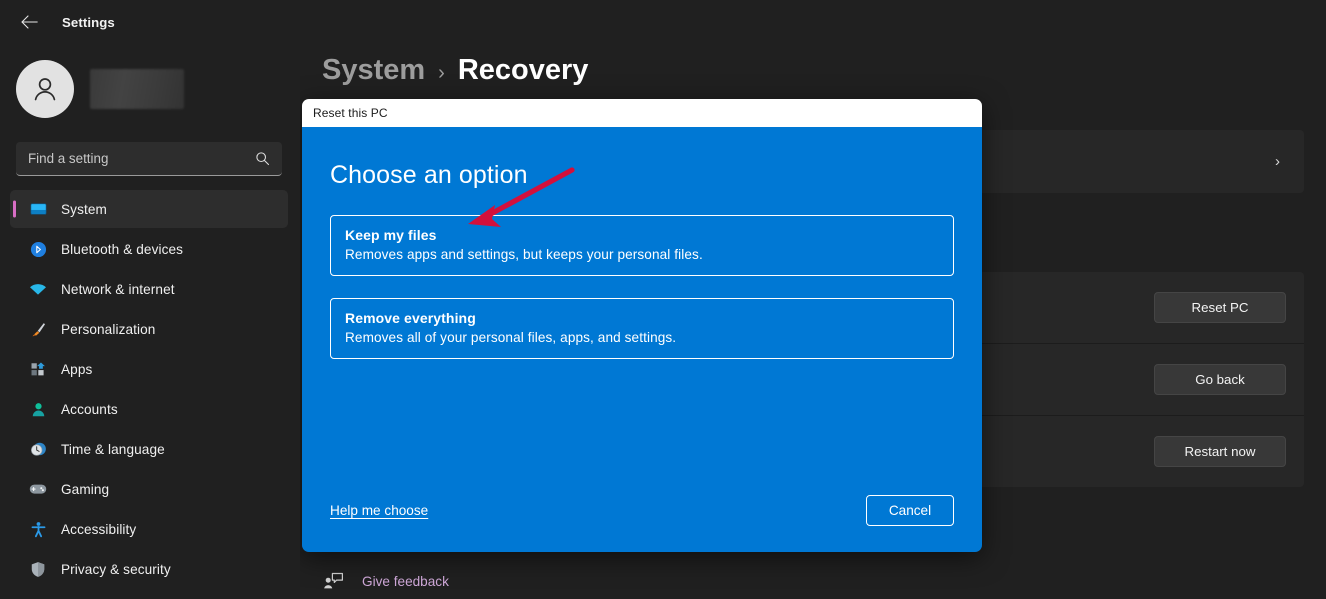  Describe the element at coordinates (99, 529) in the screenshot. I see `sidebar-item-label: Accessibility` at that location.